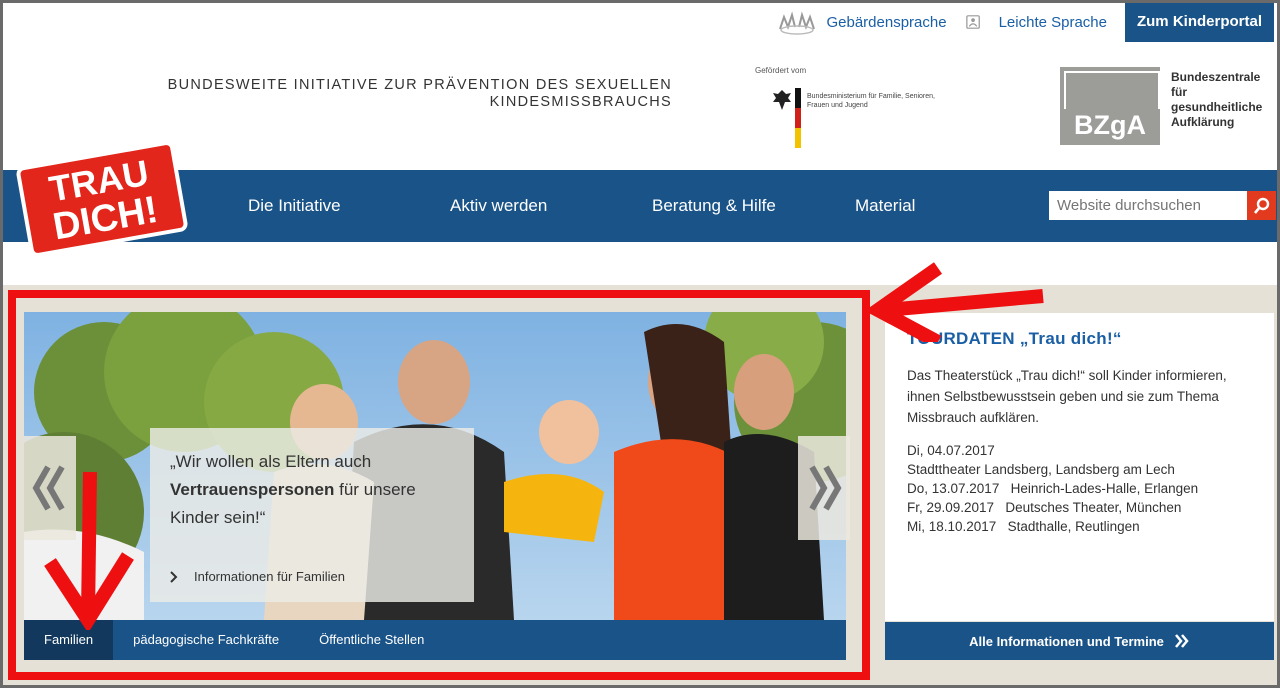  Describe the element at coordinates (951, 450) in the screenshot. I see `tour-date-line: Di, 04.07.2017` at that location.